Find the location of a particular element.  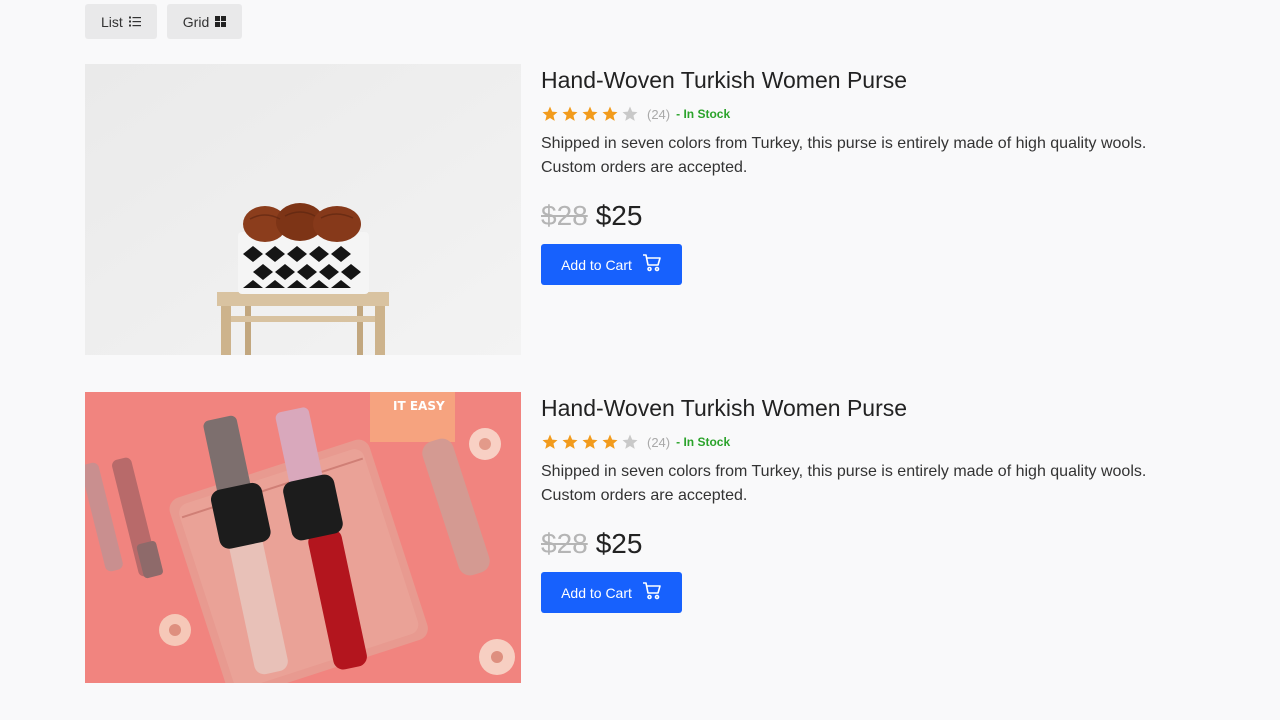

product-image is located at coordinates (303, 209).